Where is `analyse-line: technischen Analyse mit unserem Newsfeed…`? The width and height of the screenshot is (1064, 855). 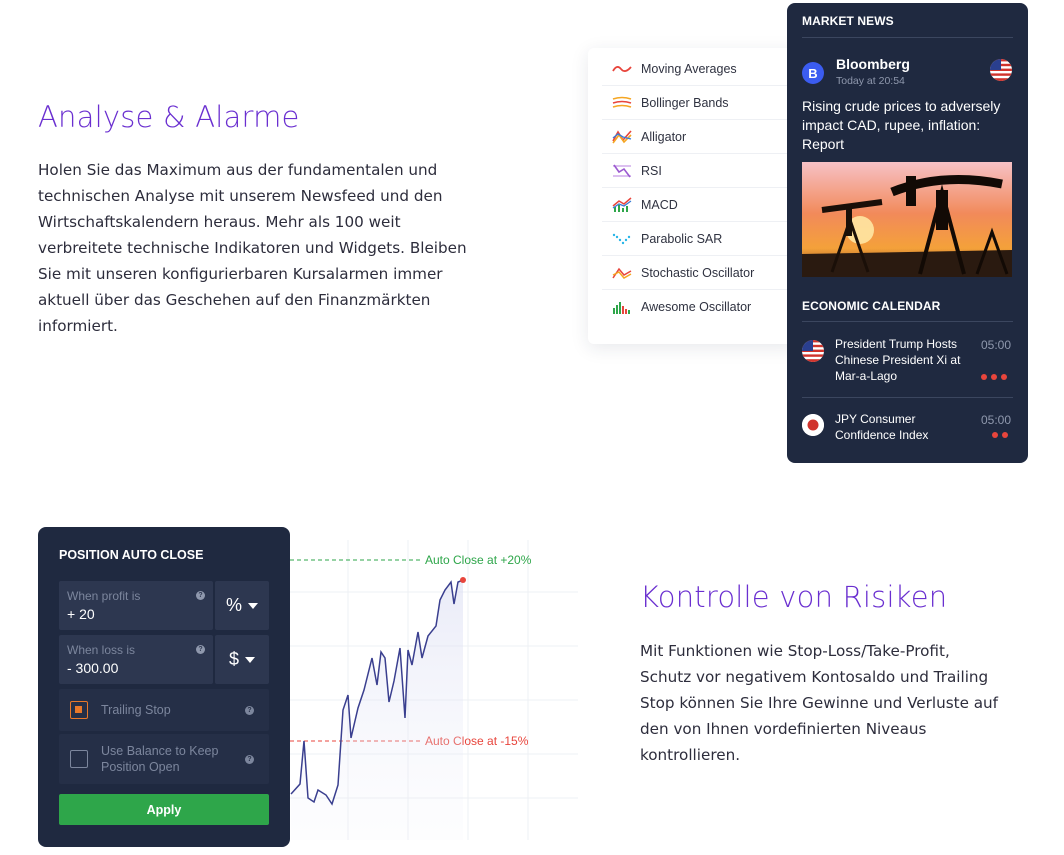
analyse-line: technischen Analyse mit unserem Newsfeed… is located at coordinates (240, 196).